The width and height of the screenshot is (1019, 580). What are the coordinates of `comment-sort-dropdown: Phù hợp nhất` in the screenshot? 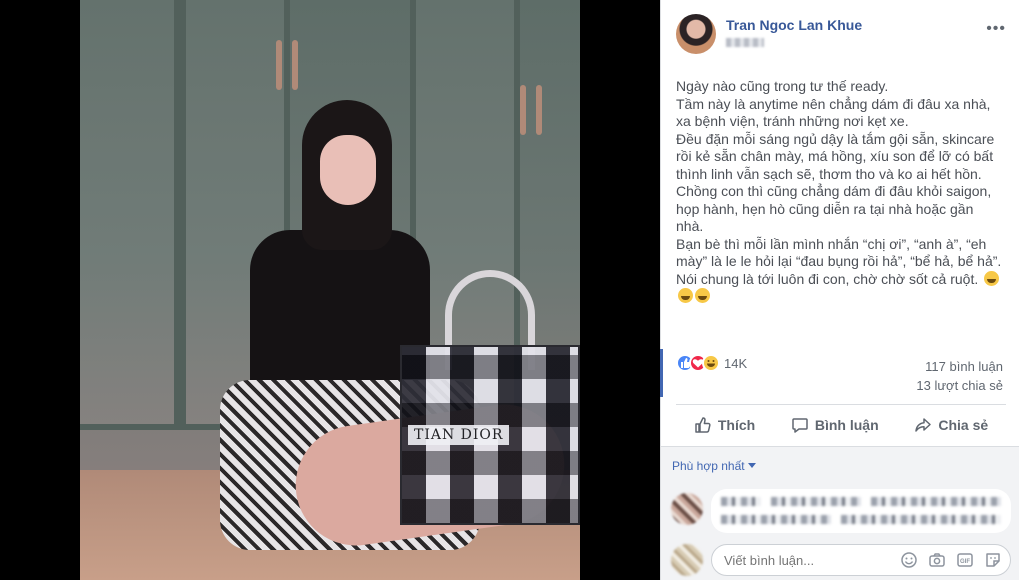 It's located at (714, 466).